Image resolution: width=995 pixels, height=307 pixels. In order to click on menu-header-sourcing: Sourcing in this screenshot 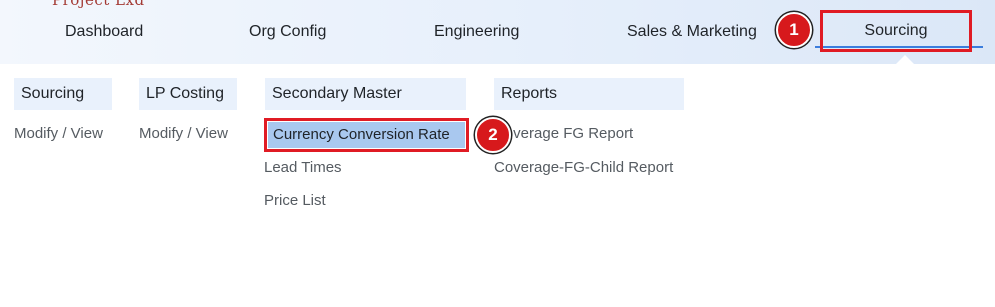, I will do `click(63, 94)`.